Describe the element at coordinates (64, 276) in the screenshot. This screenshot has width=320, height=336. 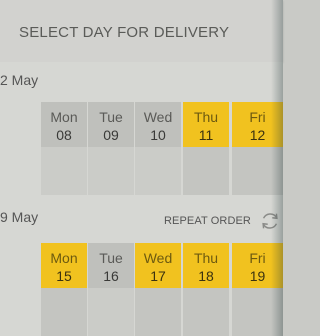
I see `day-date: 15` at that location.